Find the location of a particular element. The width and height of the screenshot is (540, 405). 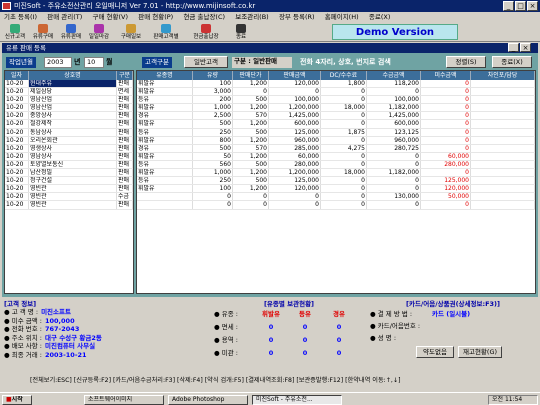

menu-sales-management: 판매 관리(T) is located at coordinates (64, 17).